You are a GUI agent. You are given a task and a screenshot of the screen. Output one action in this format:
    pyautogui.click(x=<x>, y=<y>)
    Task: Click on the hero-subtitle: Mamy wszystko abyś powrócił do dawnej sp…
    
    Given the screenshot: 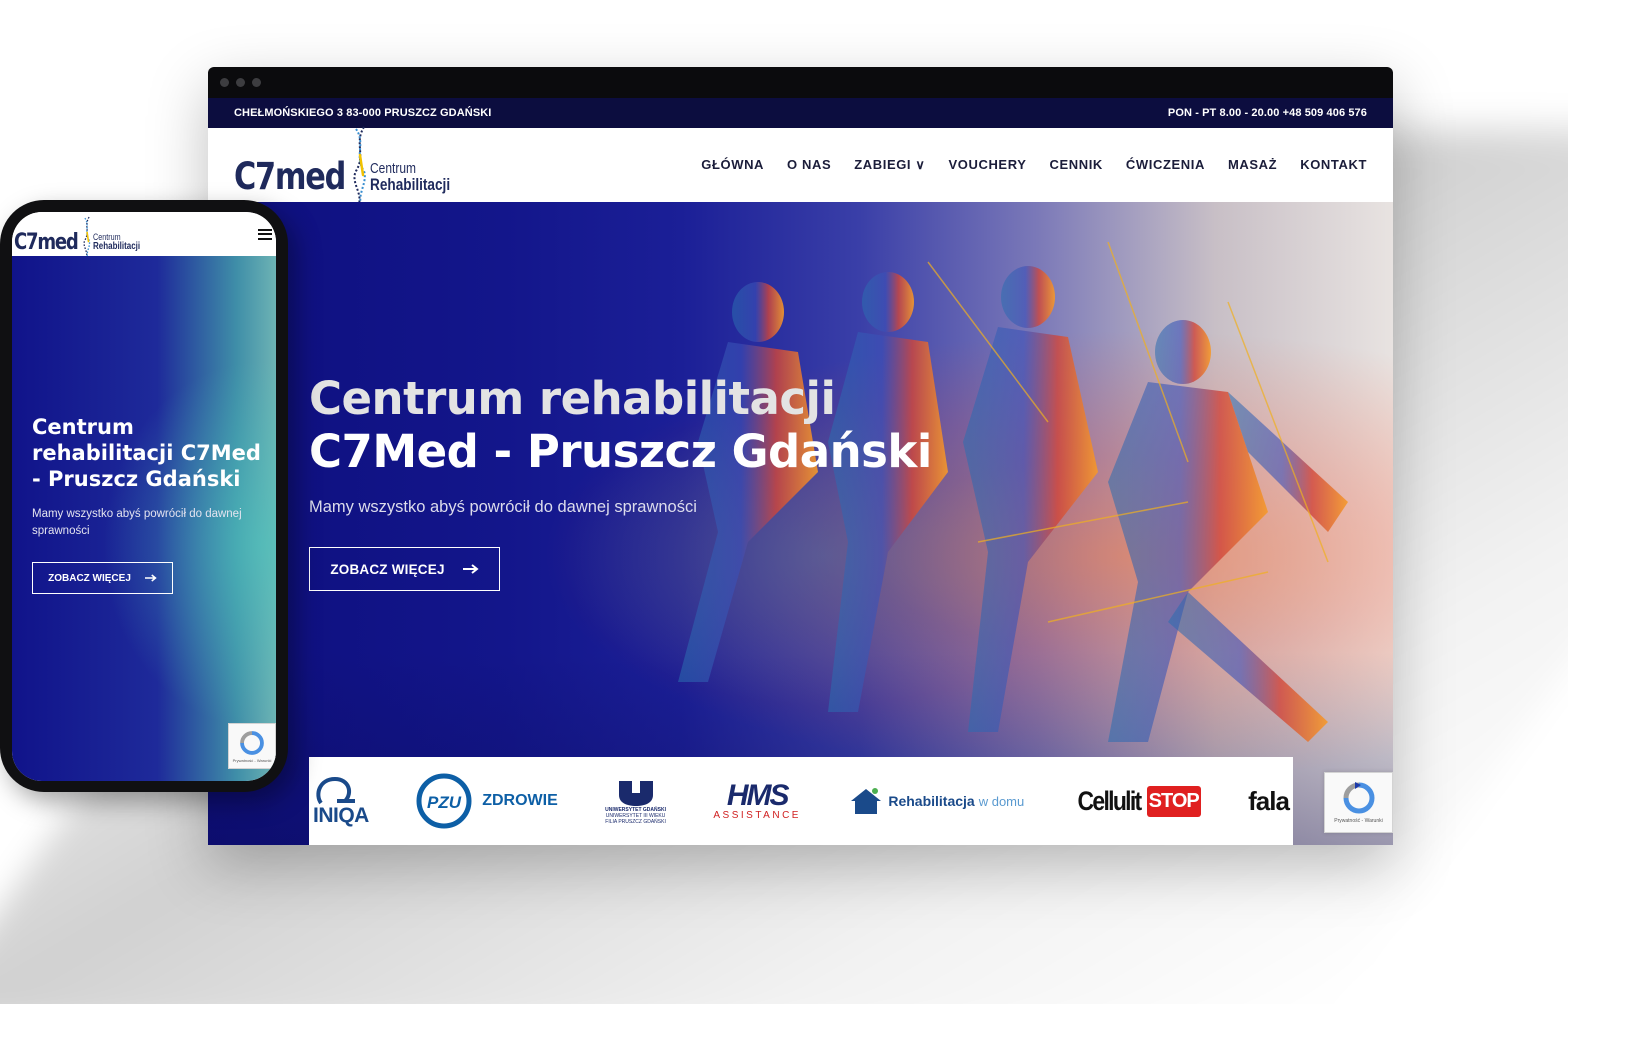 What is the action you would take?
    pyautogui.click(x=503, y=507)
    